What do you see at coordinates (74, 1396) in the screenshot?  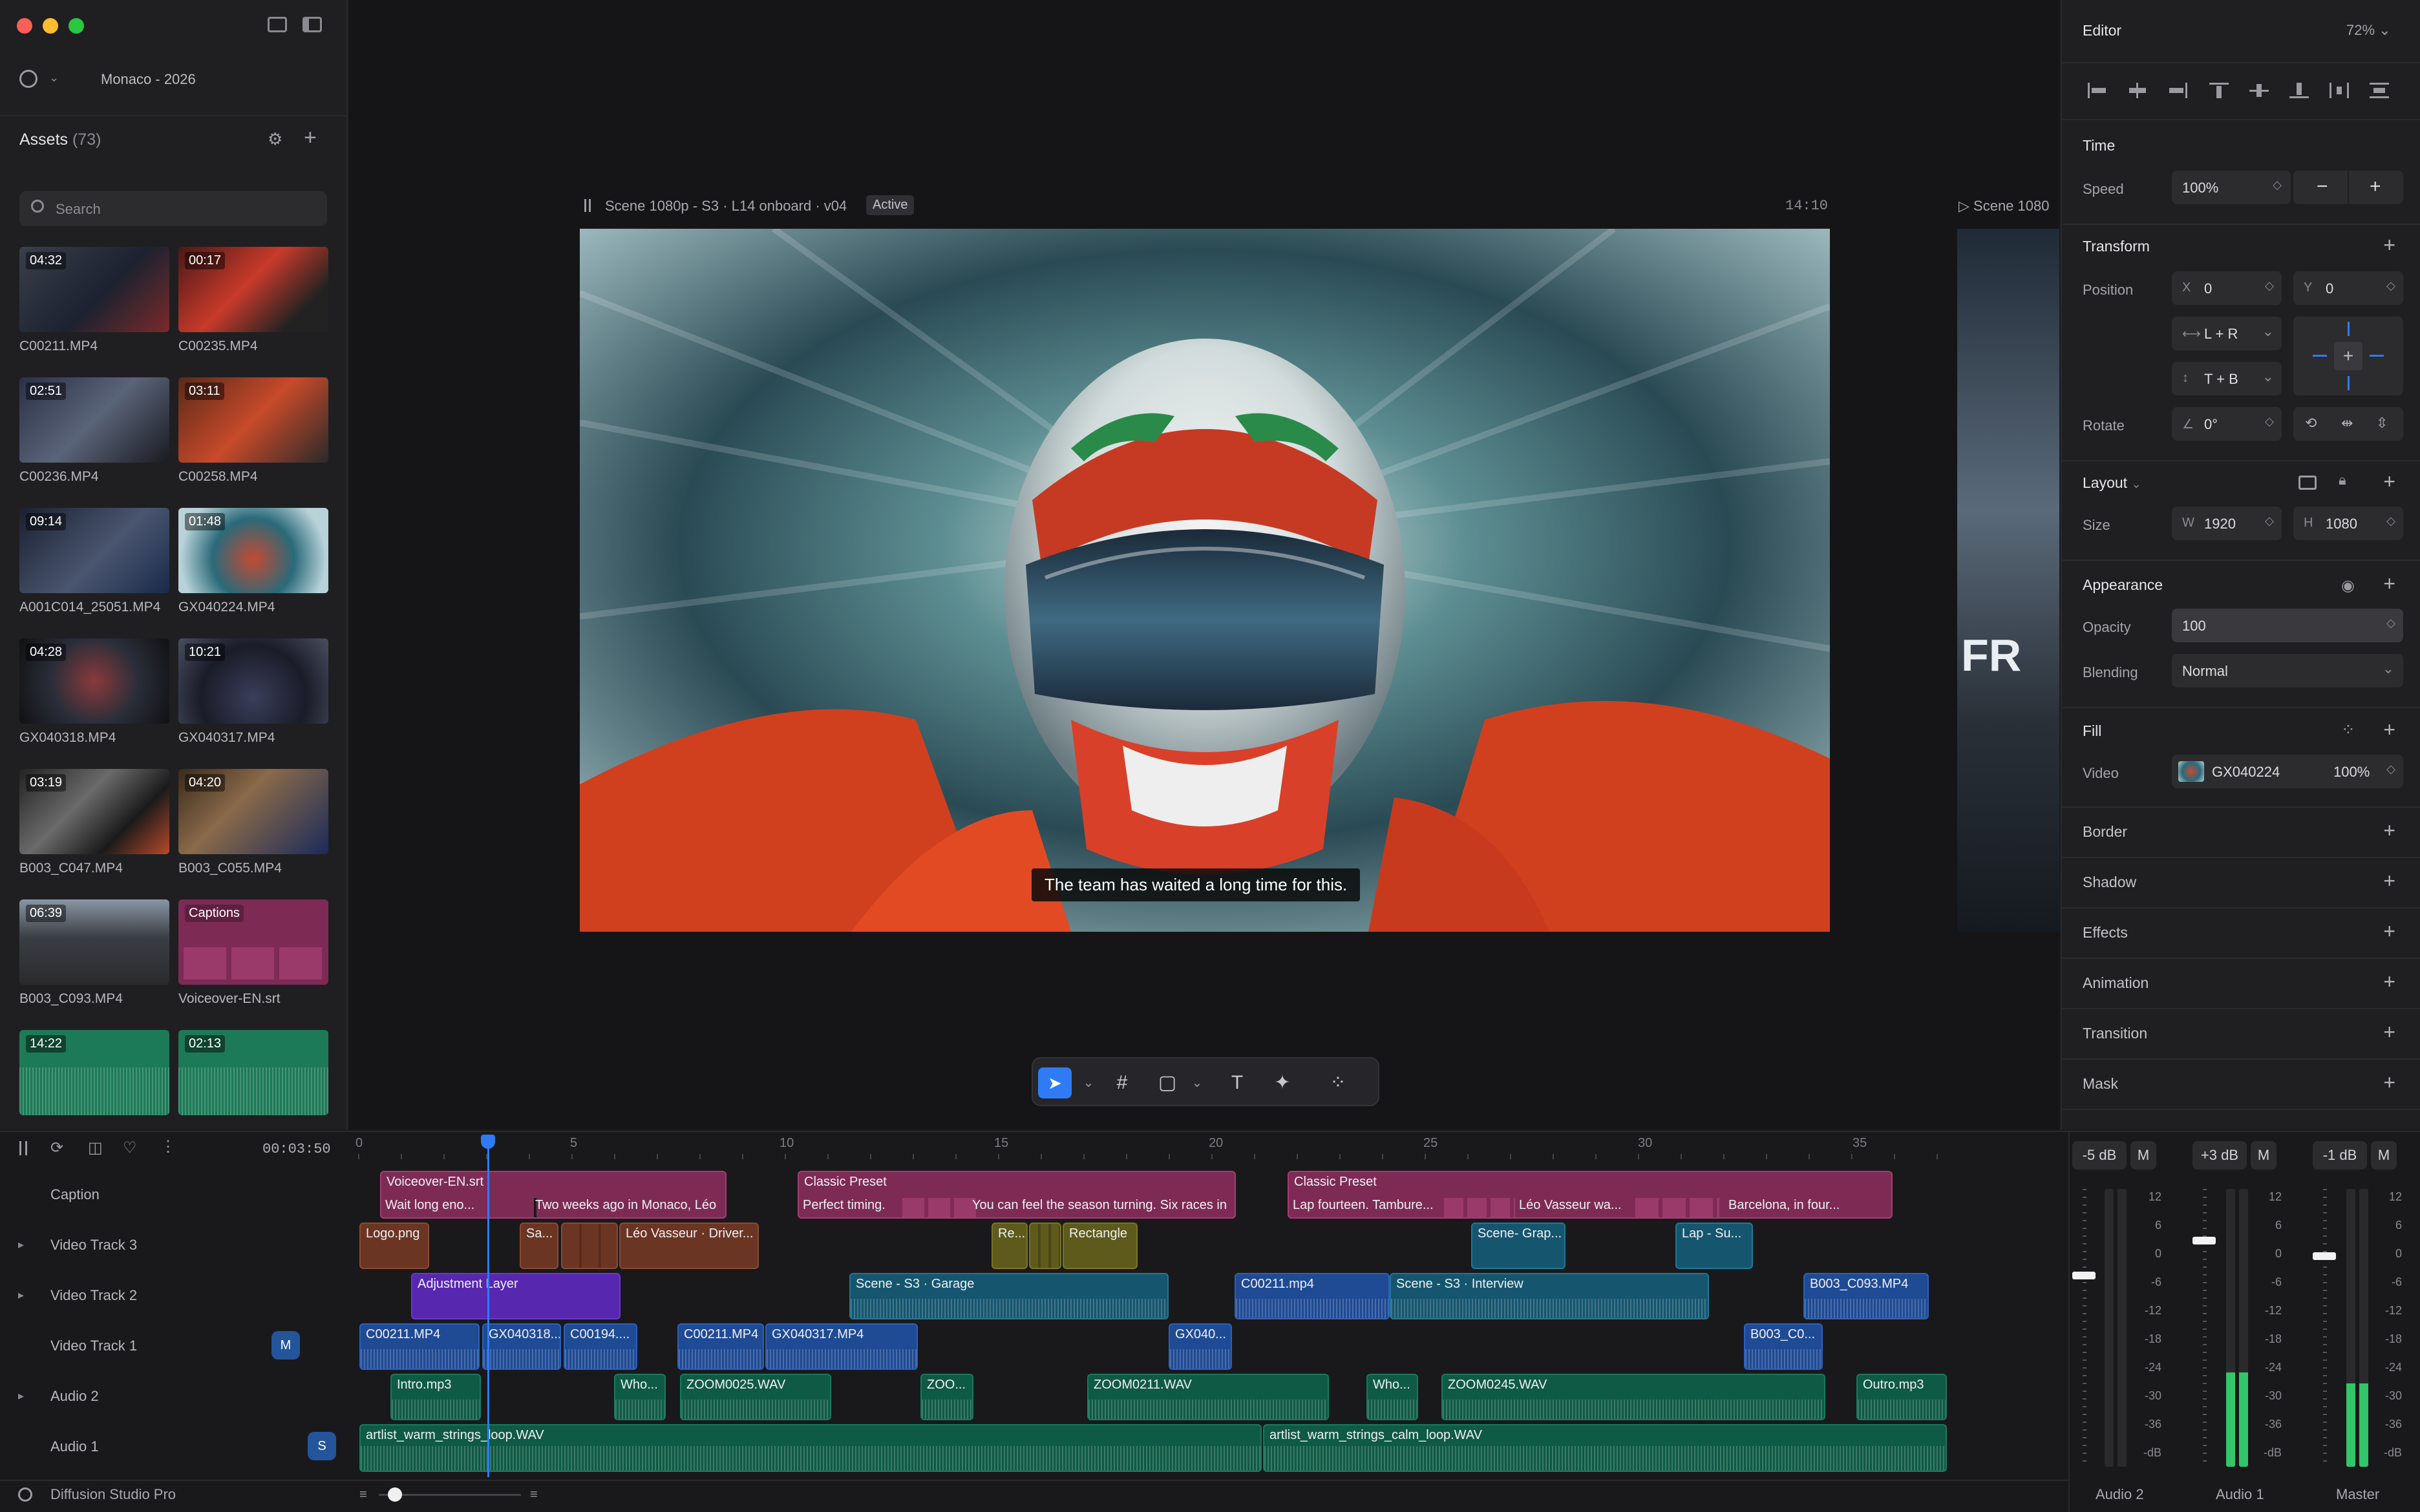 I see `track-audio-2: Audio 2` at bounding box center [74, 1396].